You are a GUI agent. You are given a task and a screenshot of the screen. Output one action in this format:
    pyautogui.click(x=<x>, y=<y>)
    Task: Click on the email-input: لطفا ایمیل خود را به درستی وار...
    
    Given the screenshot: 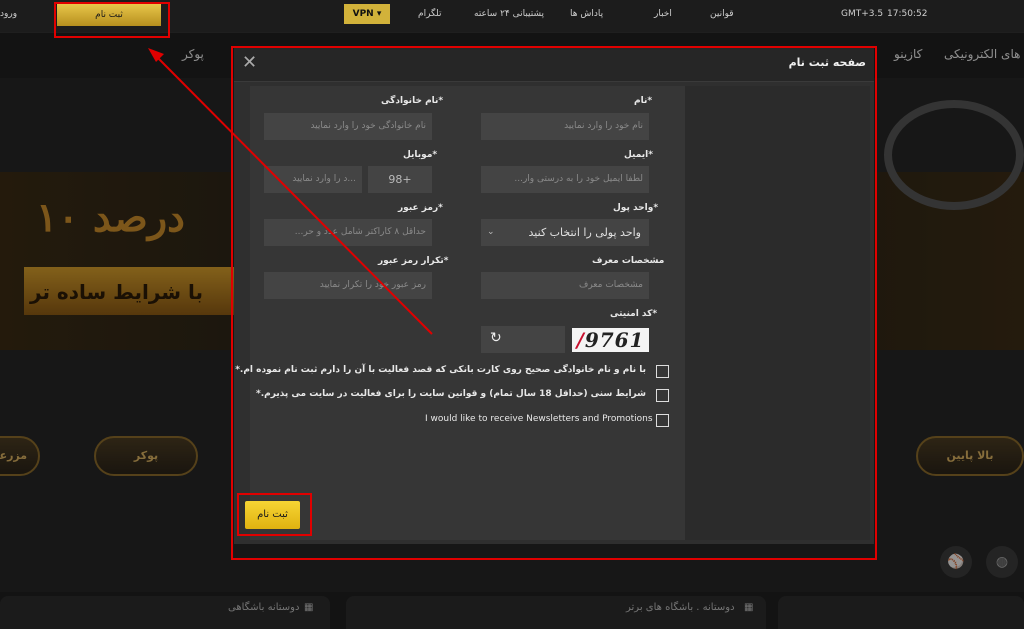 What is the action you would take?
    pyautogui.click(x=565, y=179)
    